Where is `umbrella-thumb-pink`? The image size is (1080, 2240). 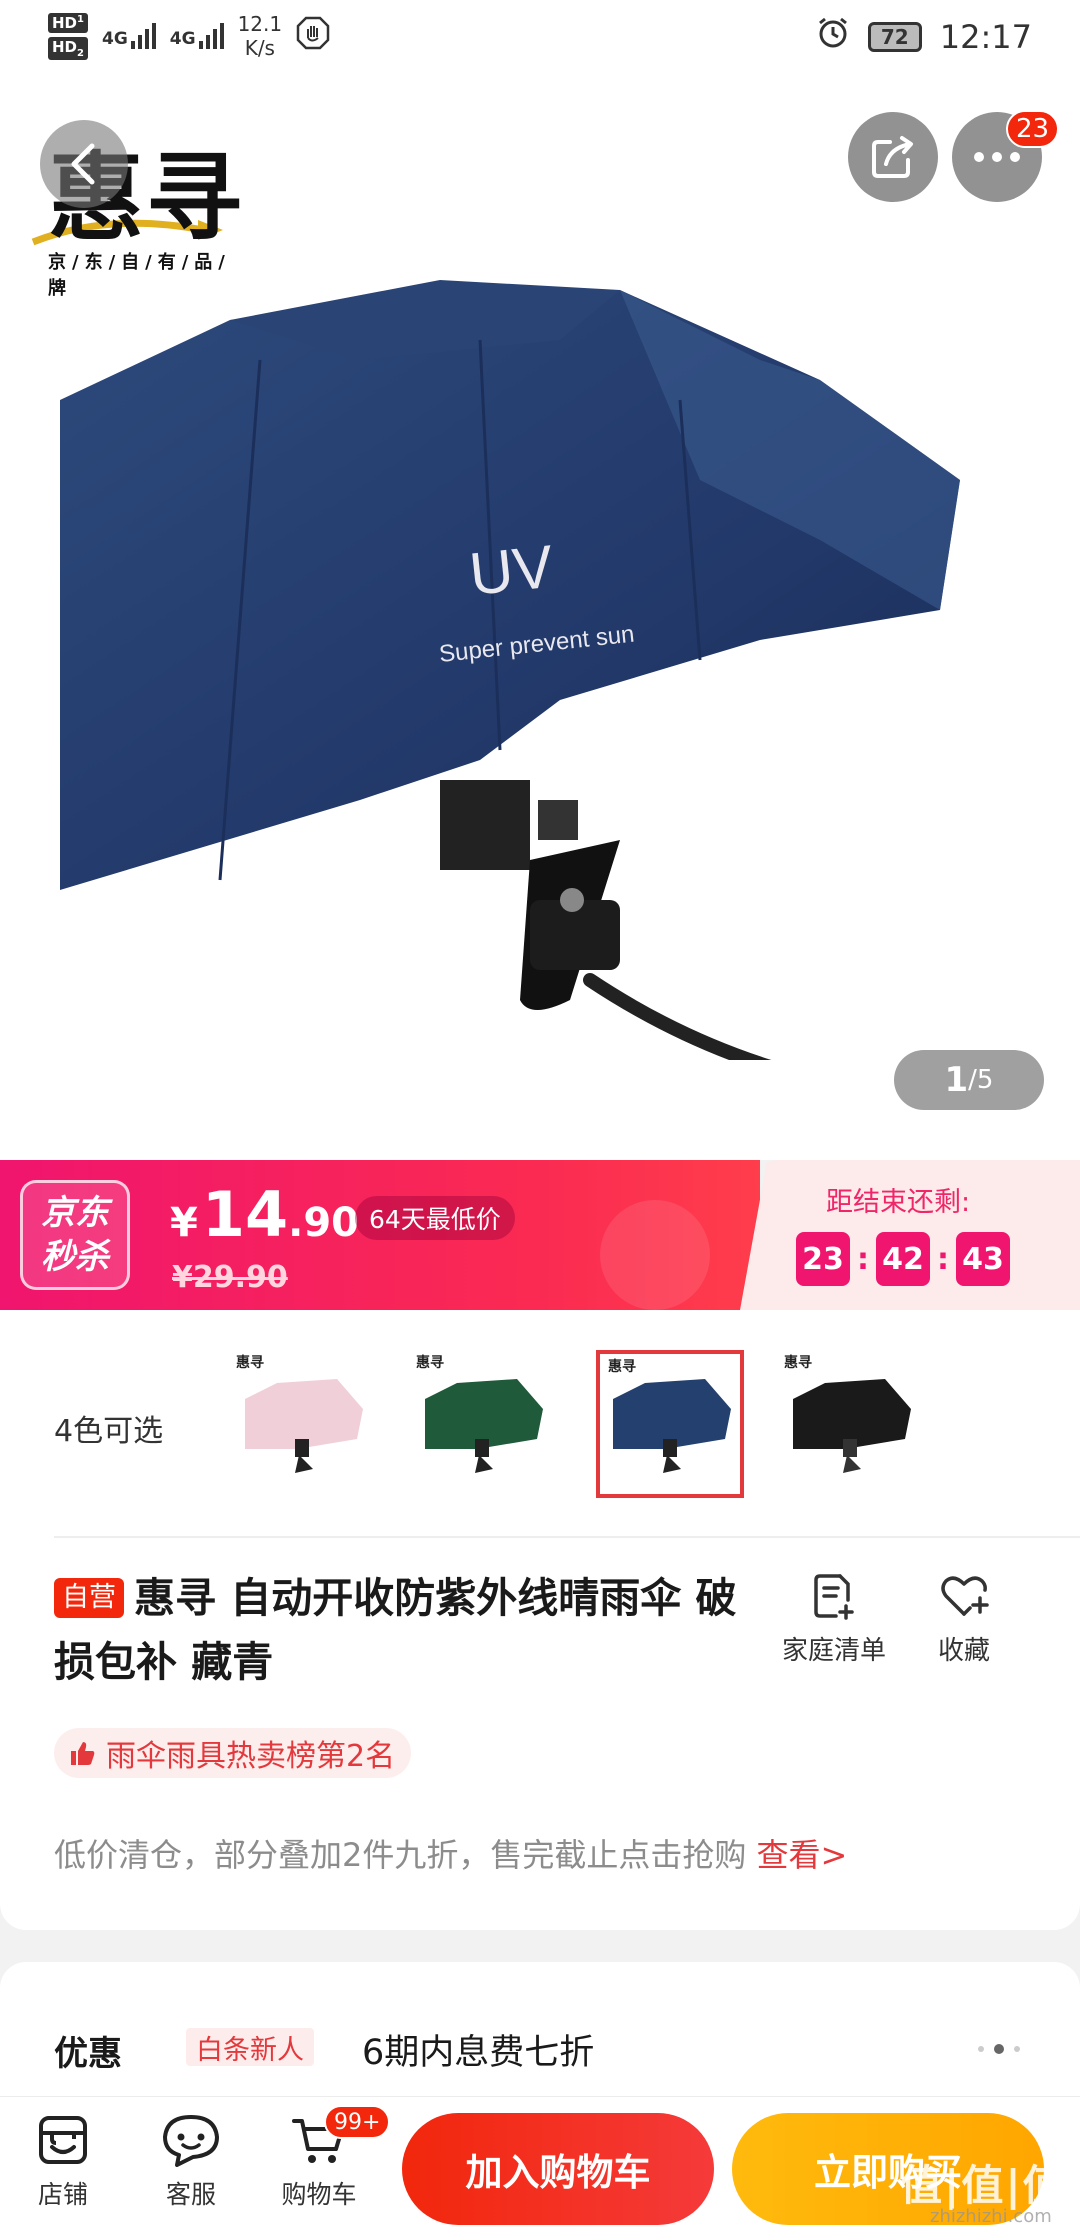 umbrella-thumb-pink is located at coordinates (304, 1426).